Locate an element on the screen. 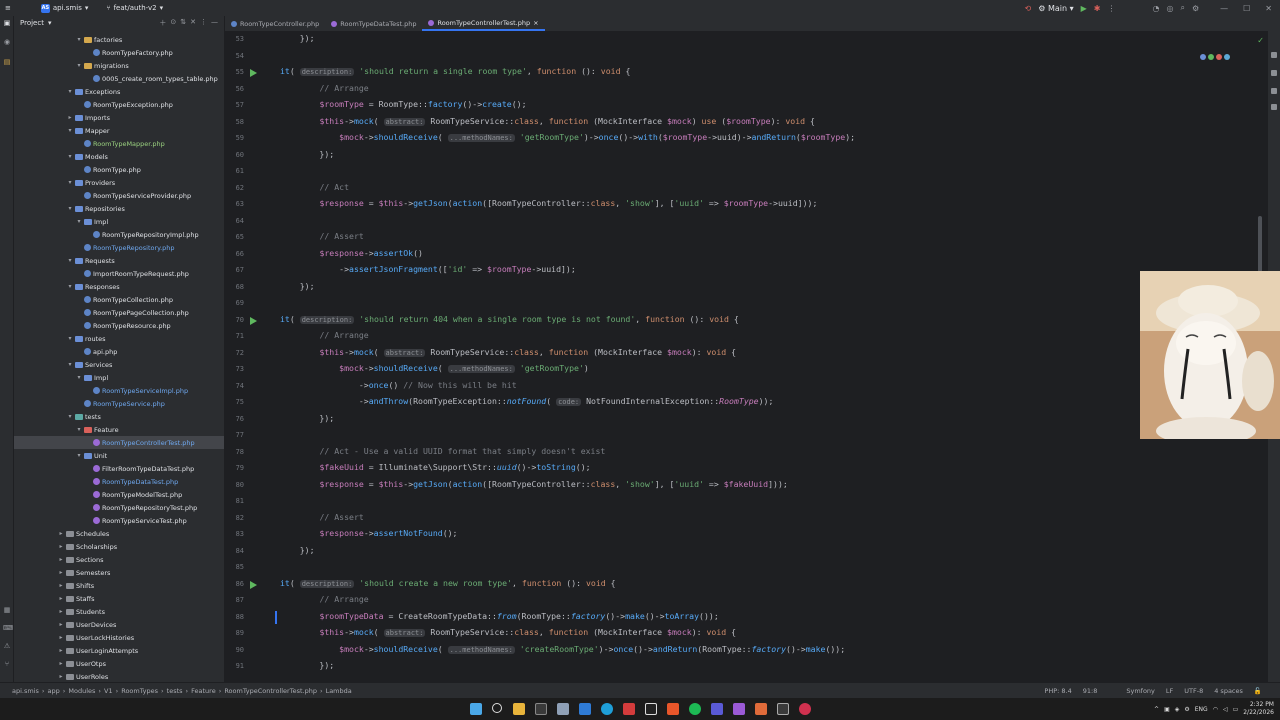 This screenshot has height=720, width=1280. search-icon: ⌕ is located at coordinates (1182, 8).